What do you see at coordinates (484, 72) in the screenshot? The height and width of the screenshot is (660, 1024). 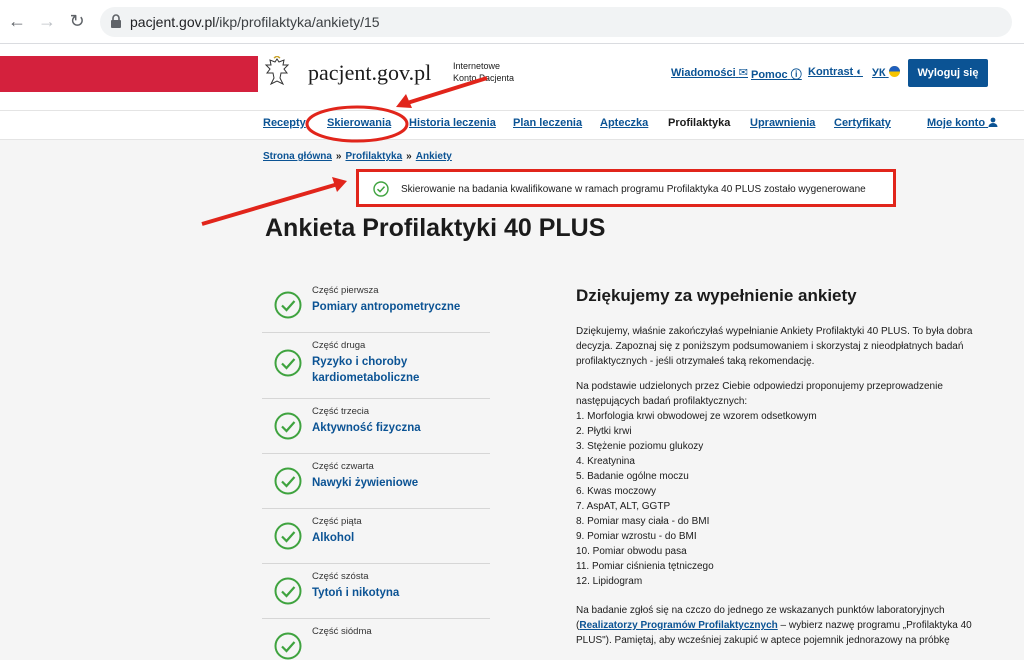 I see `site-subtitle: Internetowe Konto Pacjenta` at bounding box center [484, 72].